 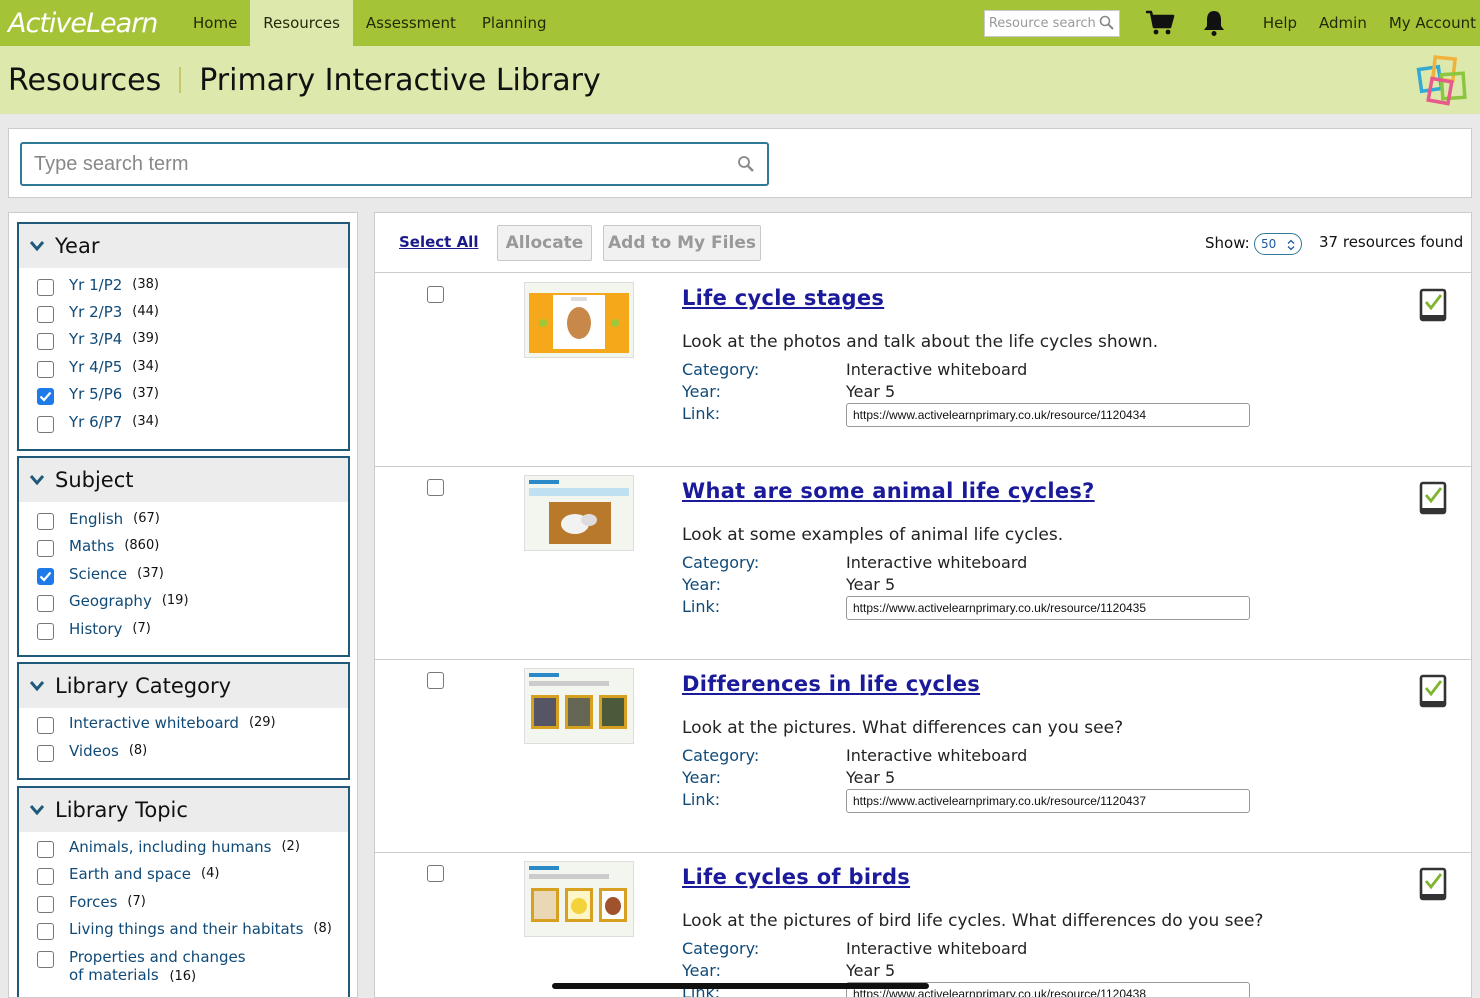 I want to click on facet-option: Yr 5/P6 (37), so click(x=98, y=395).